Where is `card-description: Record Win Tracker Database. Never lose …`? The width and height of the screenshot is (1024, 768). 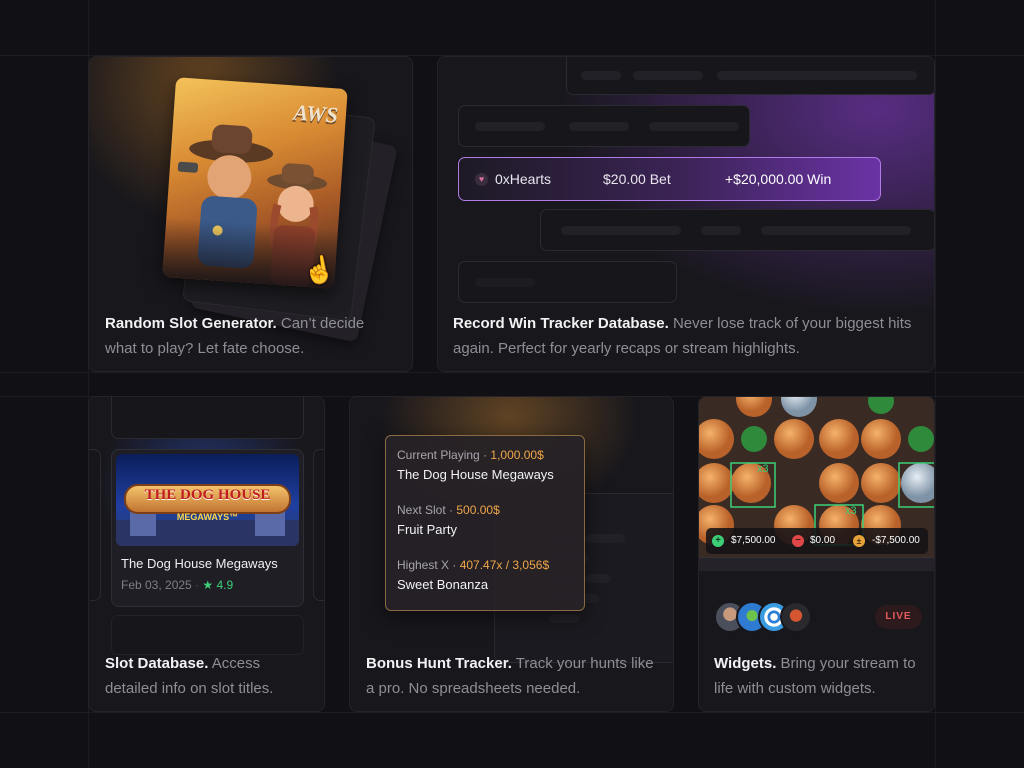
card-description: Record Win Tracker Database. Never lose … is located at coordinates (688, 336).